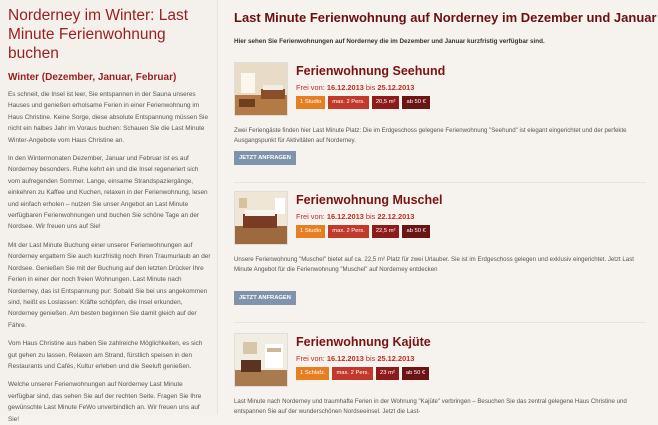 The height and width of the screenshot is (425, 658). What do you see at coordinates (385, 102) in the screenshot?
I see `size-badge: 20,5 m²` at bounding box center [385, 102].